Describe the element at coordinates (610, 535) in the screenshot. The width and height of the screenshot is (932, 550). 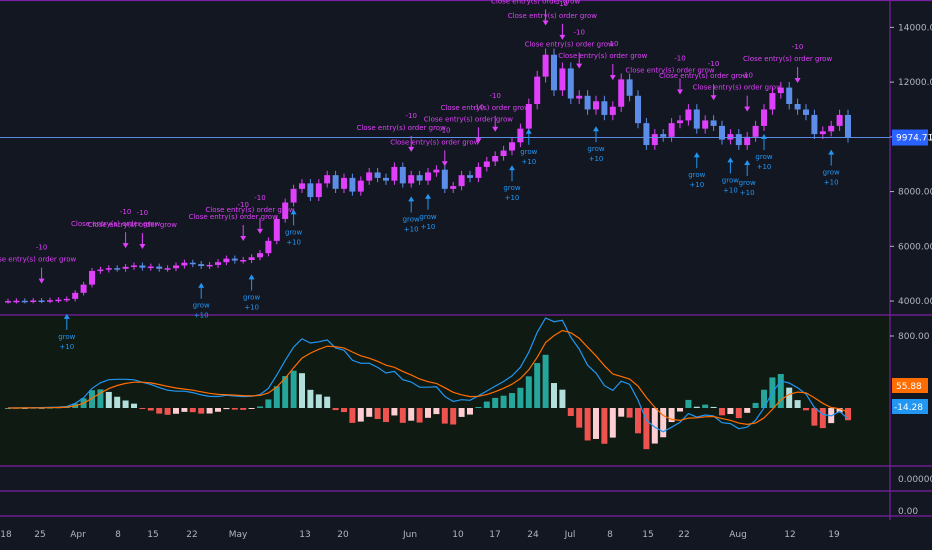
I see `time-tick-label: 8` at that location.